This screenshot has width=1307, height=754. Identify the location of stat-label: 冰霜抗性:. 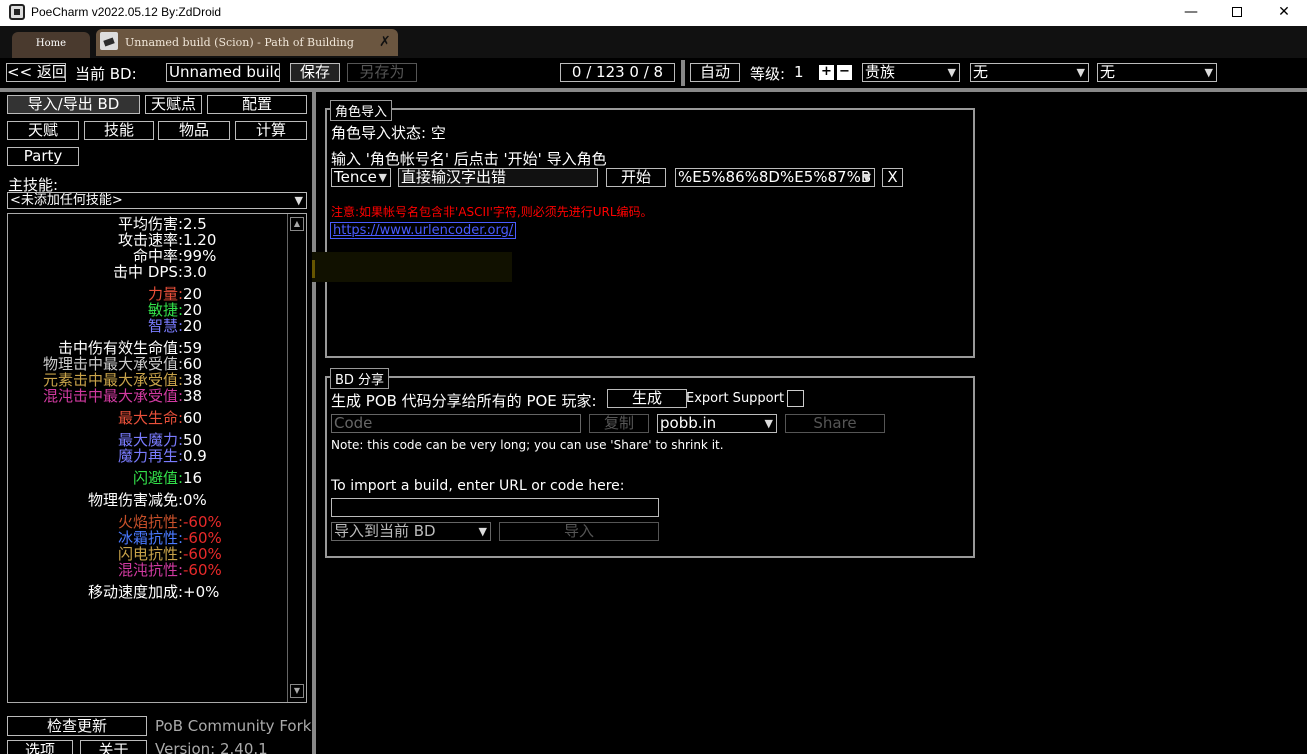
(150, 538).